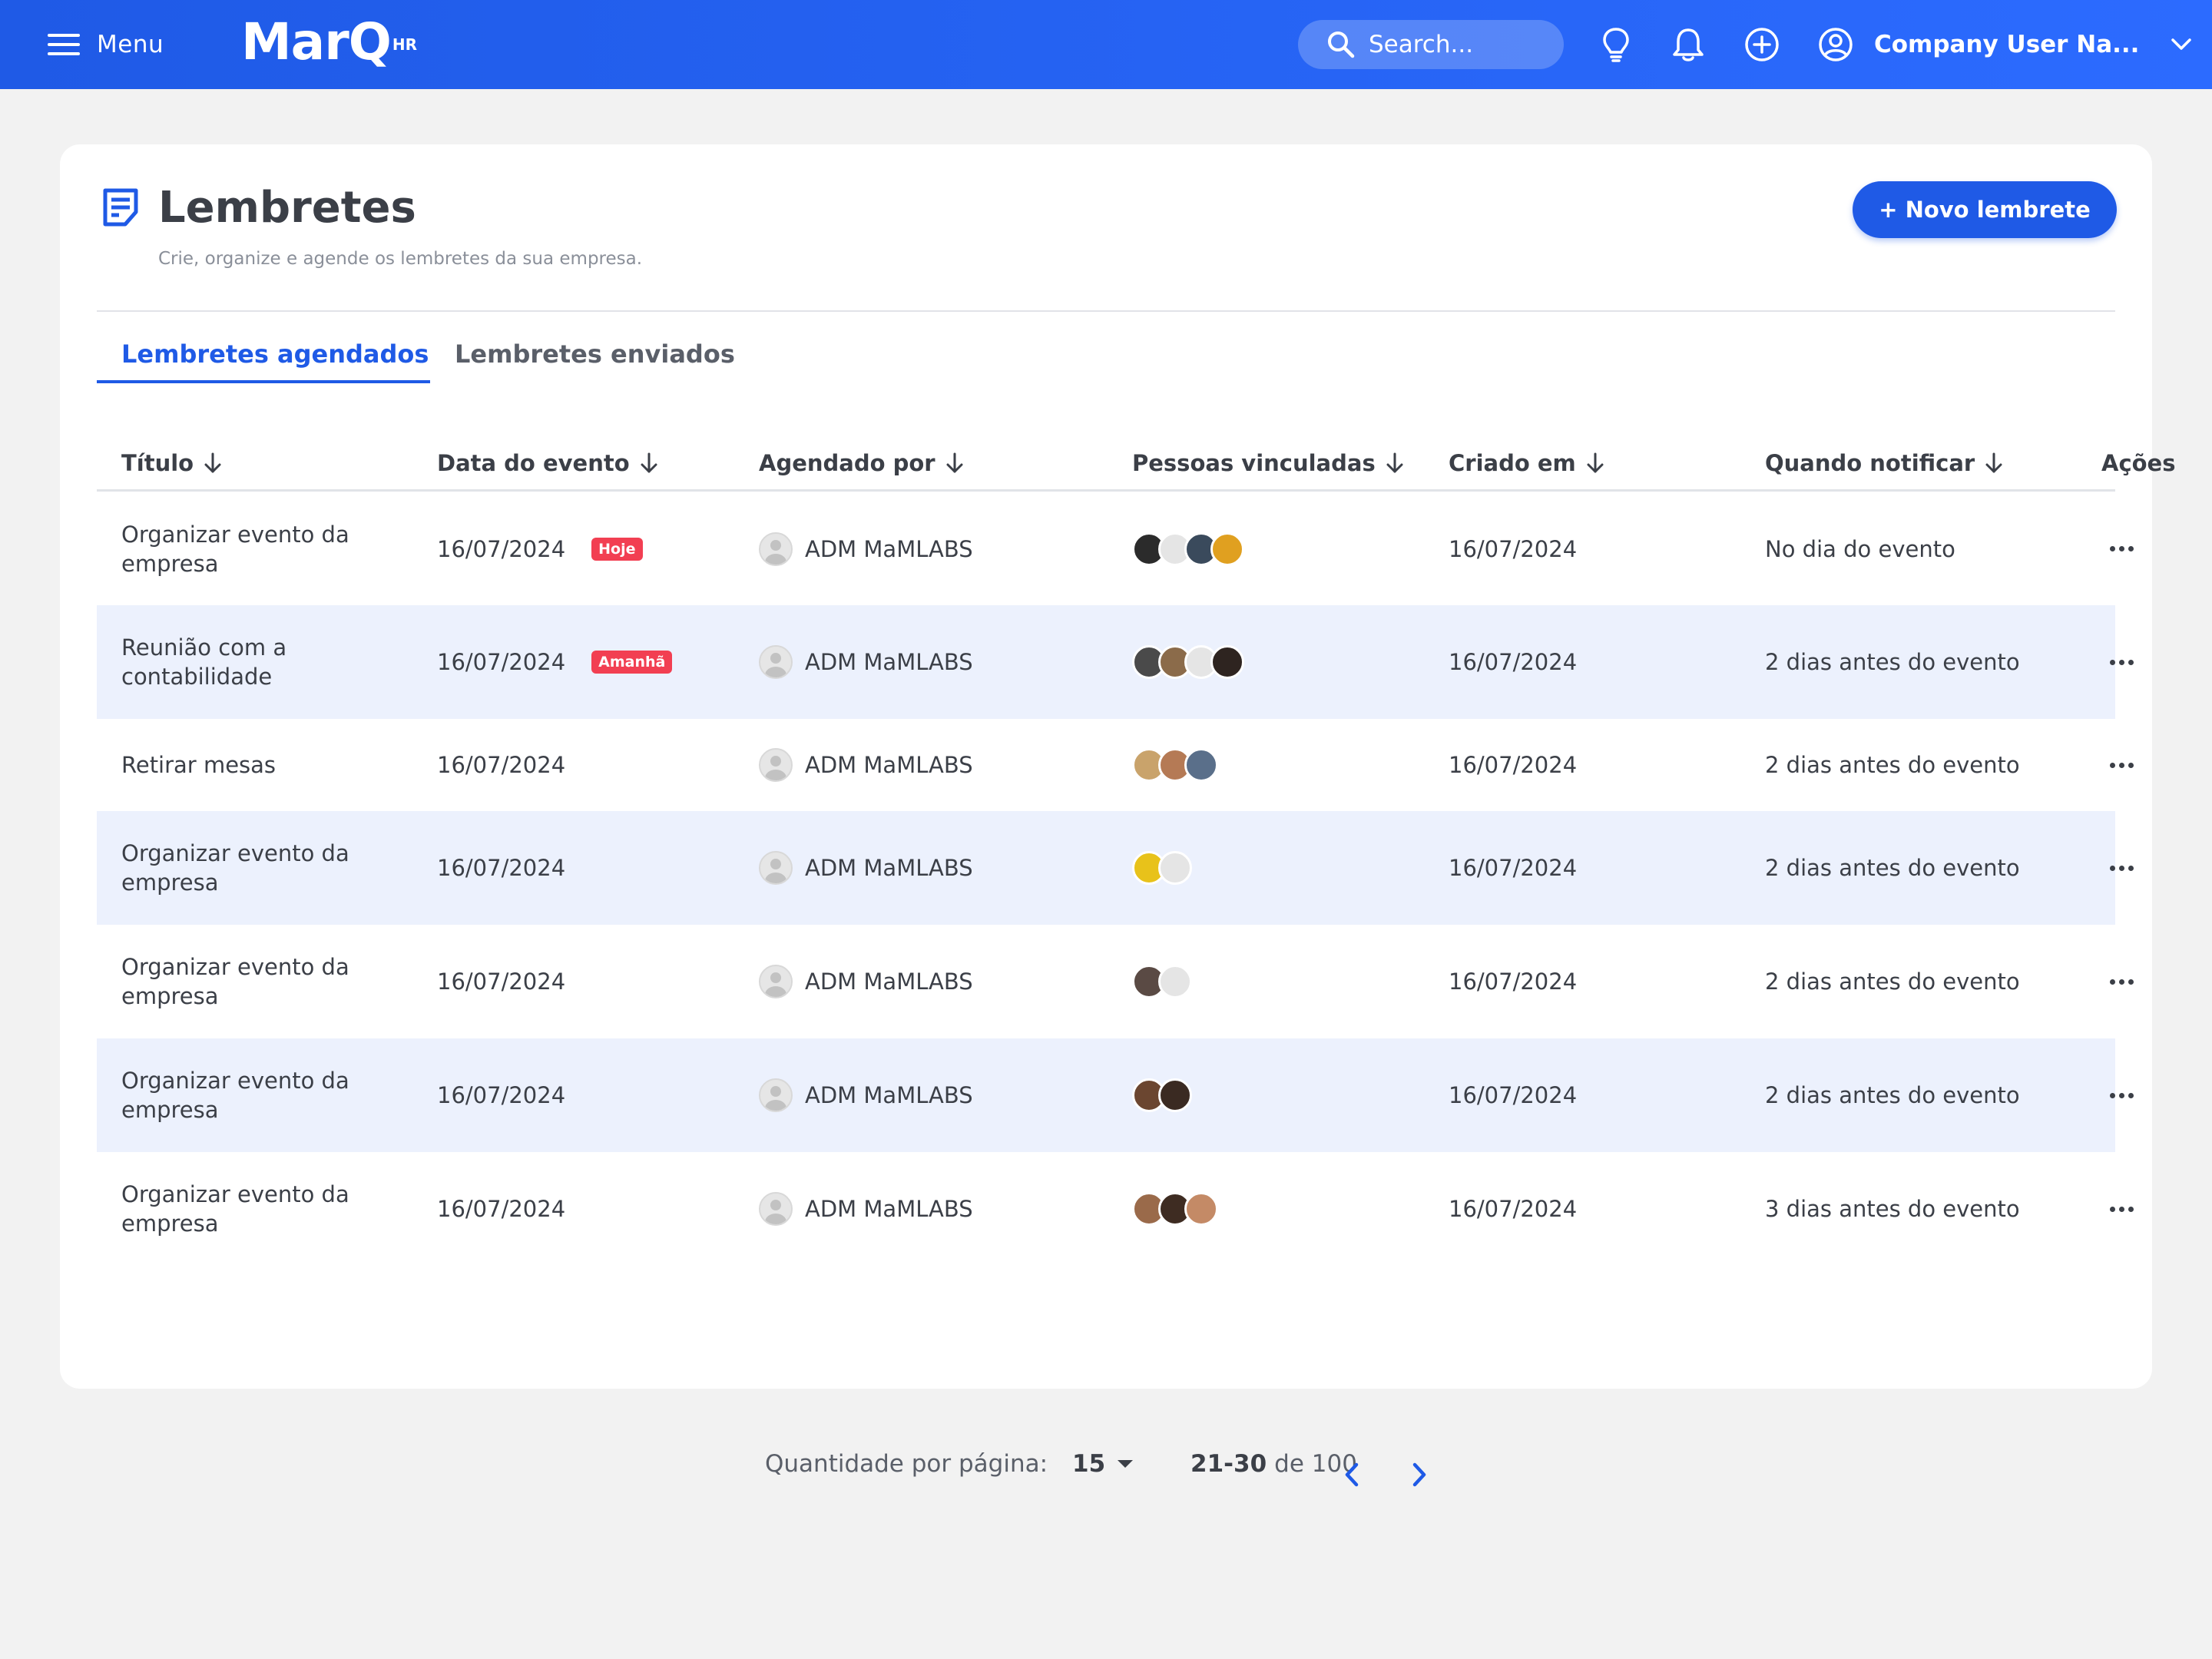  I want to click on chevron-left-icon, so click(1352, 1474).